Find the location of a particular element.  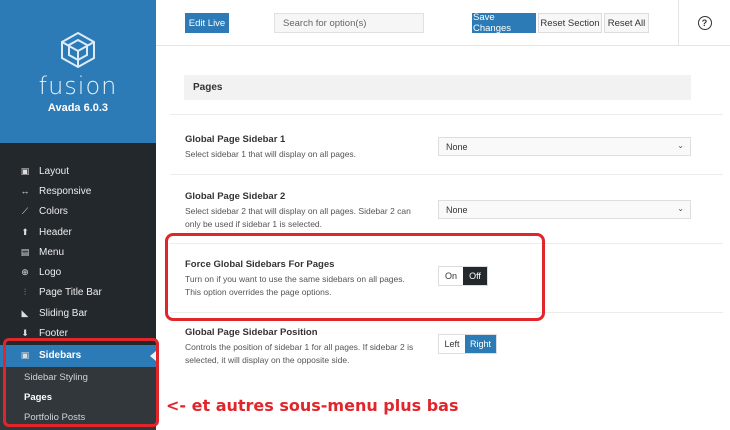

help-icon: ? is located at coordinates (704, 23).